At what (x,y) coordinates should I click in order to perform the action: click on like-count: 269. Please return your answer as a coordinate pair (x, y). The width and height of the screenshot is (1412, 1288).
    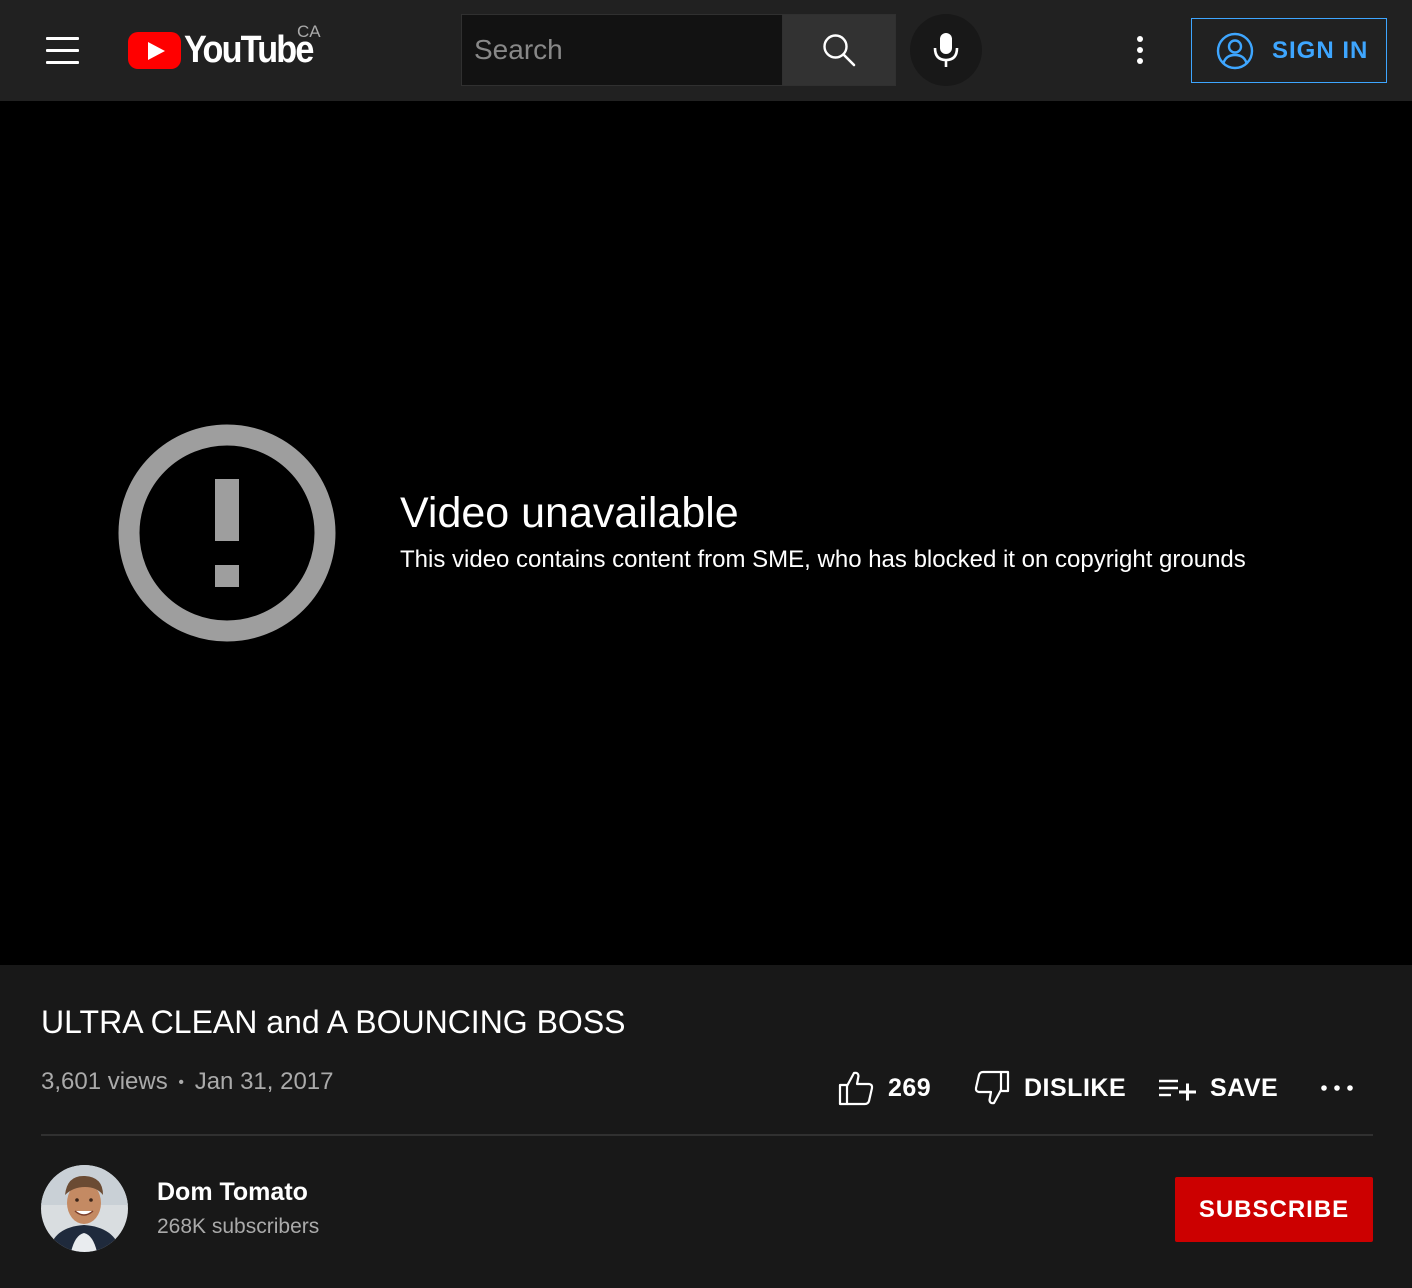
    Looking at the image, I should click on (910, 1087).